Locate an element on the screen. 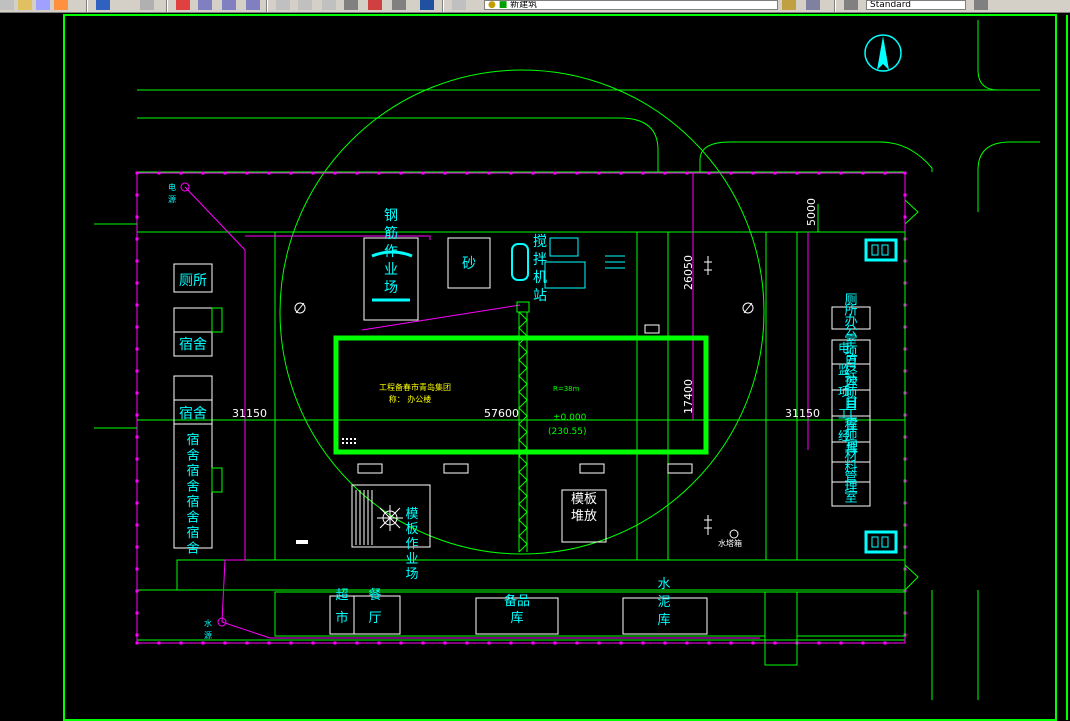 Image resolution: width=1070 pixels, height=721 pixels. text-style-icon is located at coordinates (851, 5).